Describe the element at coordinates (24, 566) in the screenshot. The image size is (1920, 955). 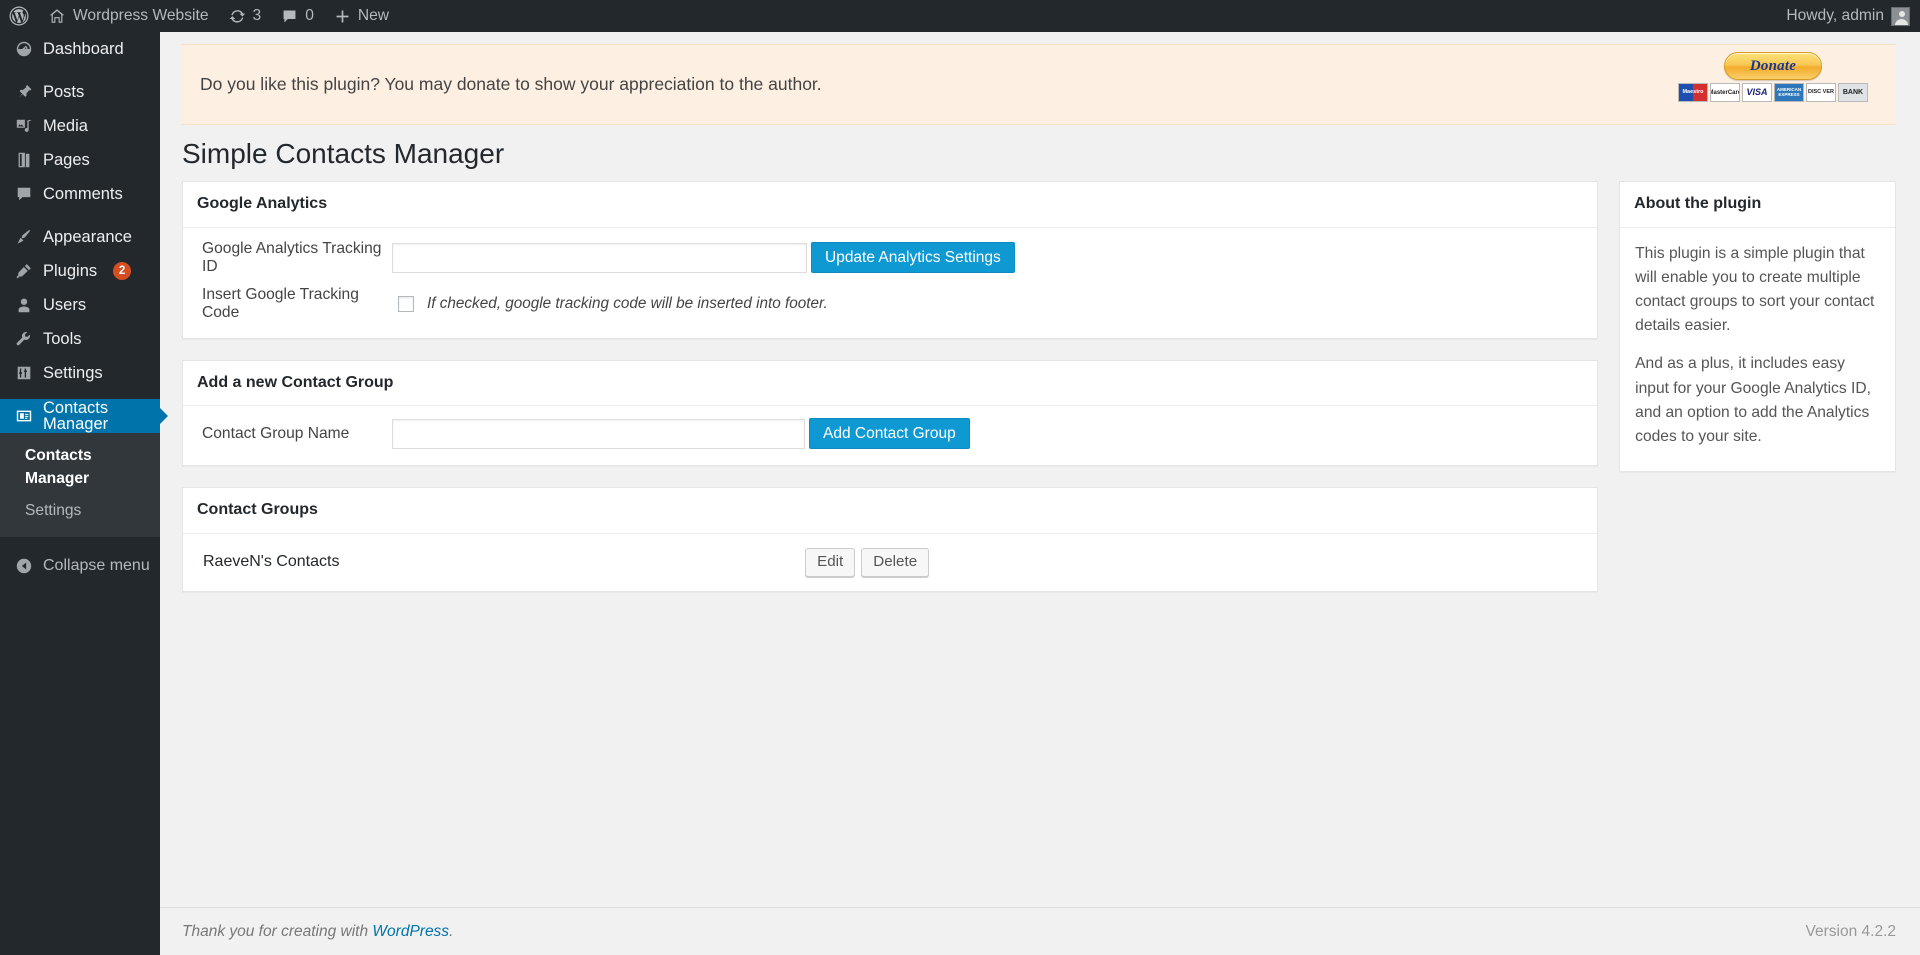
I see `collapse-arrow-icon` at that location.